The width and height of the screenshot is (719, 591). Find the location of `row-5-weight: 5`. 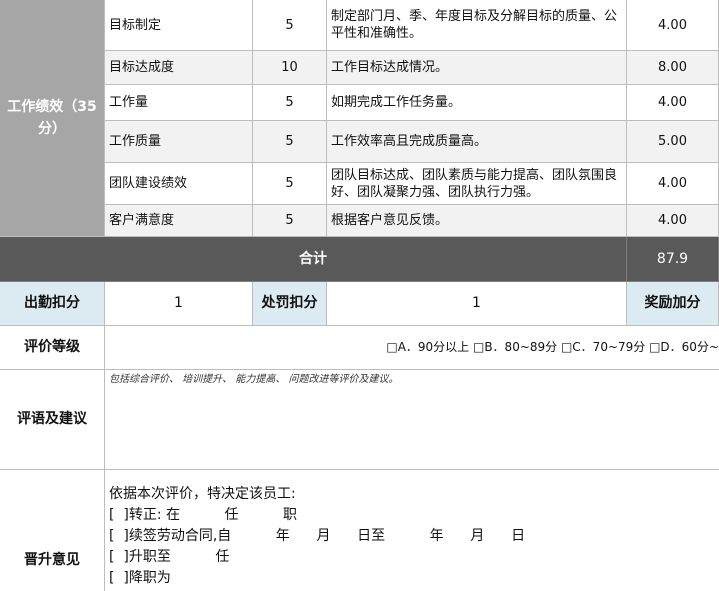

row-5-weight: 5 is located at coordinates (290, 221).